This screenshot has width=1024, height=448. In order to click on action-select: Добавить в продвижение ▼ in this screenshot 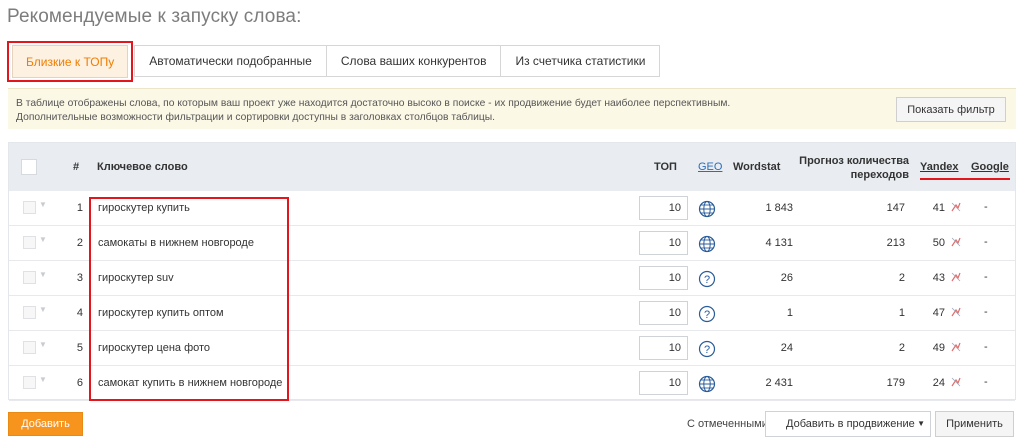, I will do `click(848, 424)`.